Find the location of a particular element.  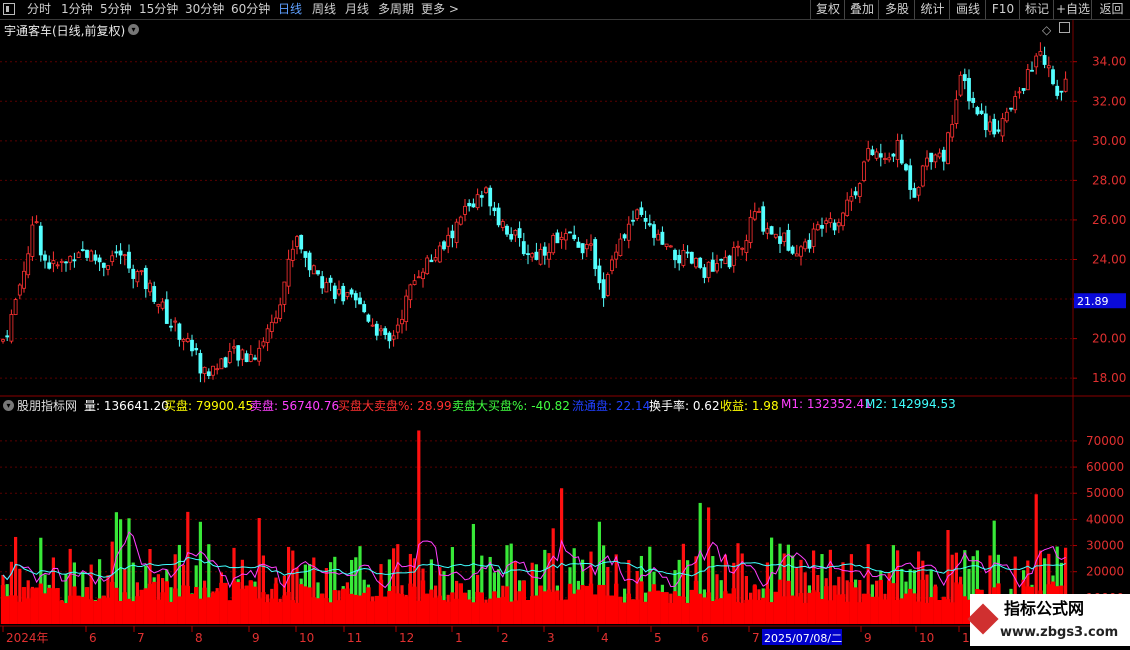

toolbar-button-6: 标记 is located at coordinates (1036, 9).